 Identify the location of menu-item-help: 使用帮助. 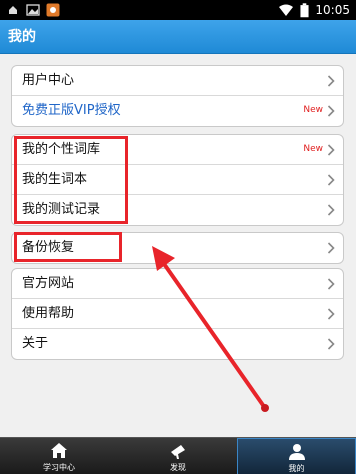
(177, 314).